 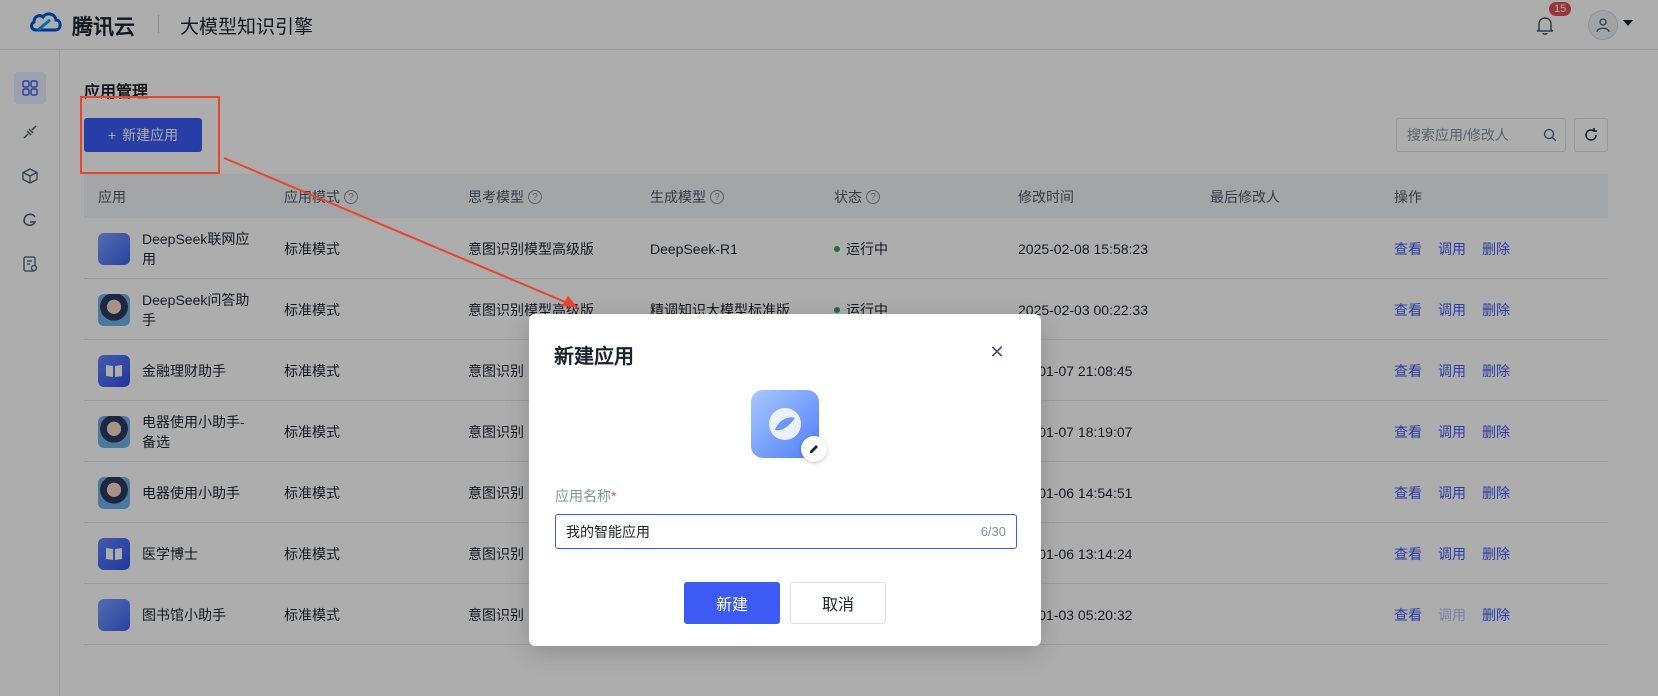 I want to click on app-name-label-text: 应用名称, so click(x=583, y=496).